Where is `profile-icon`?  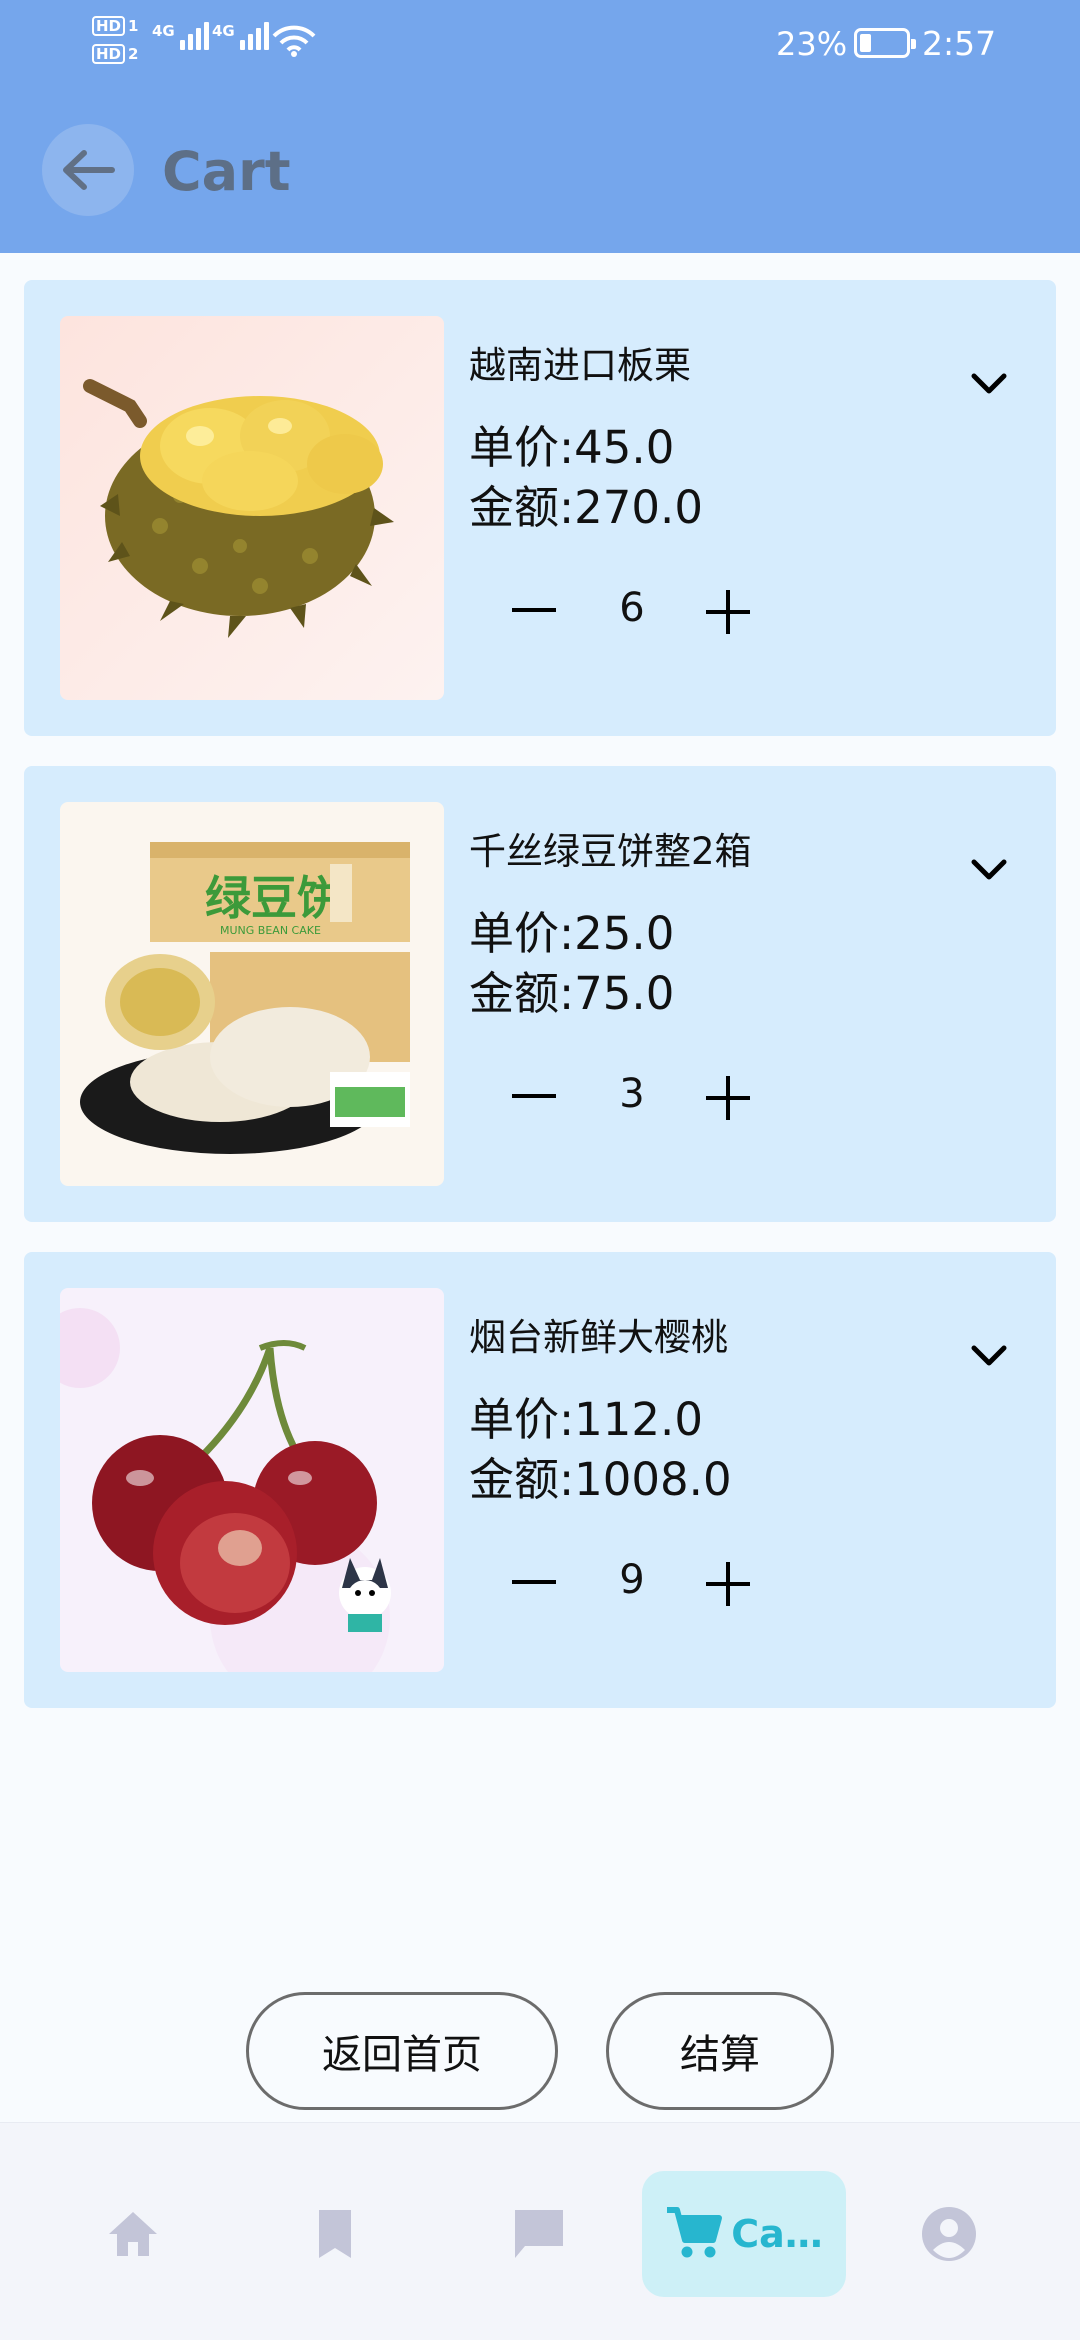
profile-icon is located at coordinates (949, 2234).